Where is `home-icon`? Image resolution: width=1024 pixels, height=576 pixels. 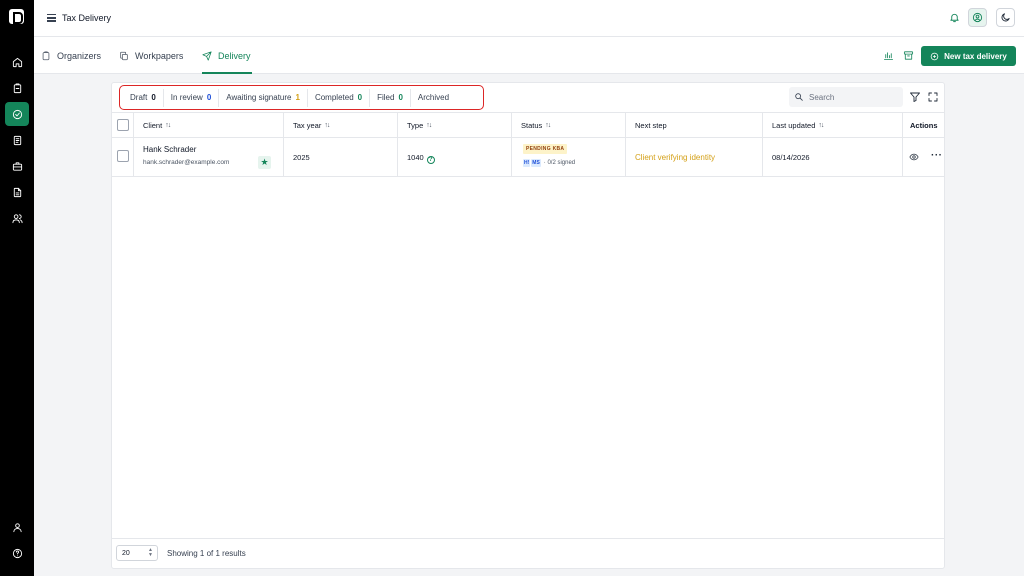 home-icon is located at coordinates (17, 62).